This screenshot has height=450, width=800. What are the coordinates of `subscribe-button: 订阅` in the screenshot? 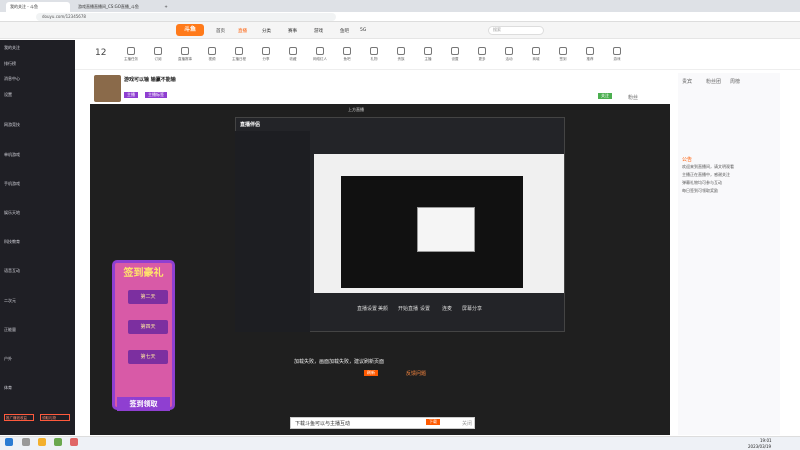 It's located at (158, 54).